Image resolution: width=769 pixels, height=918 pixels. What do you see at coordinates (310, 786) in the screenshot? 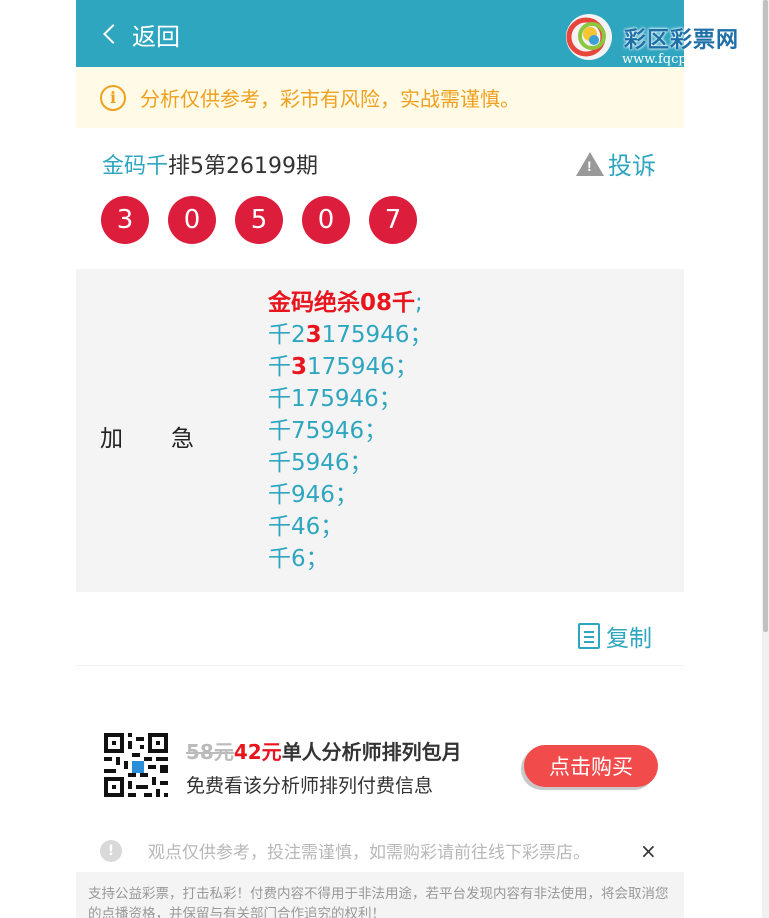
I see `promo-subtitle: 免费看该分析师排列付费信息` at bounding box center [310, 786].